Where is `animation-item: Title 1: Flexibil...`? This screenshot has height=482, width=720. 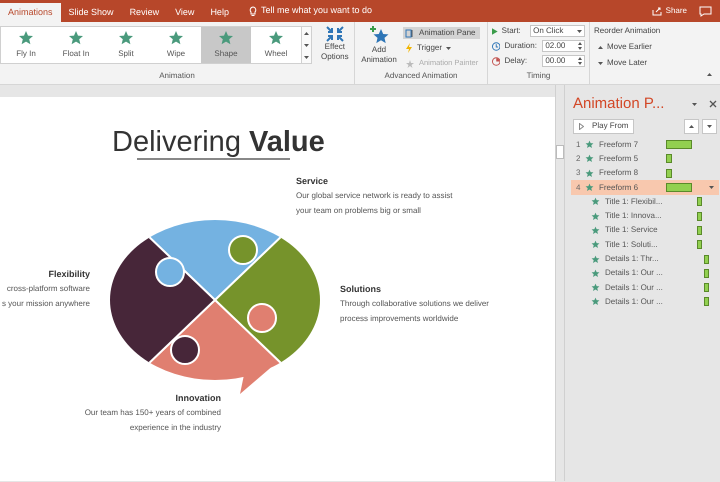
animation-item: Title 1: Flexibil... is located at coordinates (645, 201).